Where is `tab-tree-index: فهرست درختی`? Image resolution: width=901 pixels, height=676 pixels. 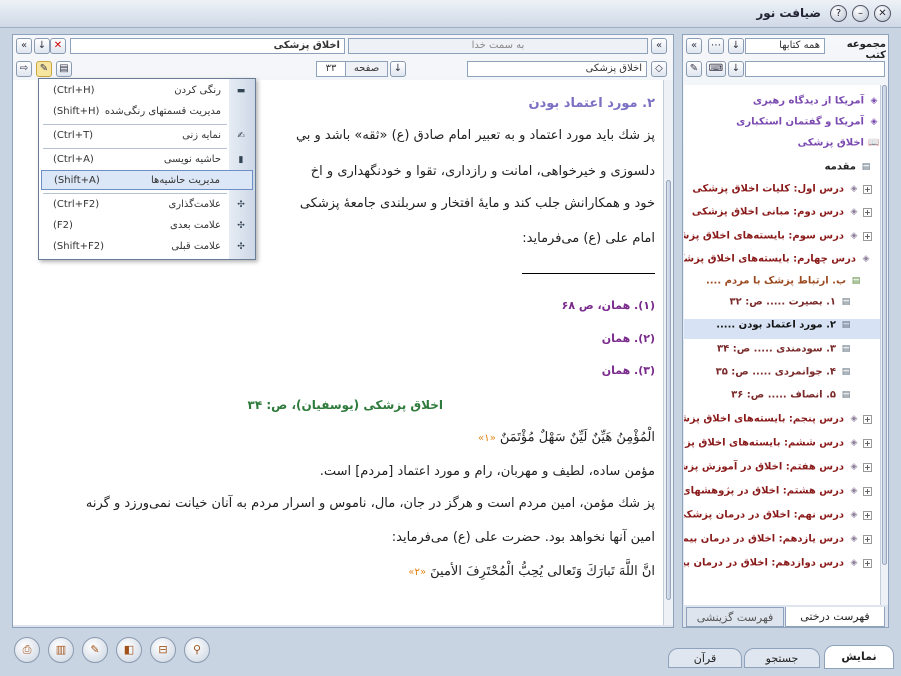 tab-tree-index: فهرست درختی is located at coordinates (835, 617).